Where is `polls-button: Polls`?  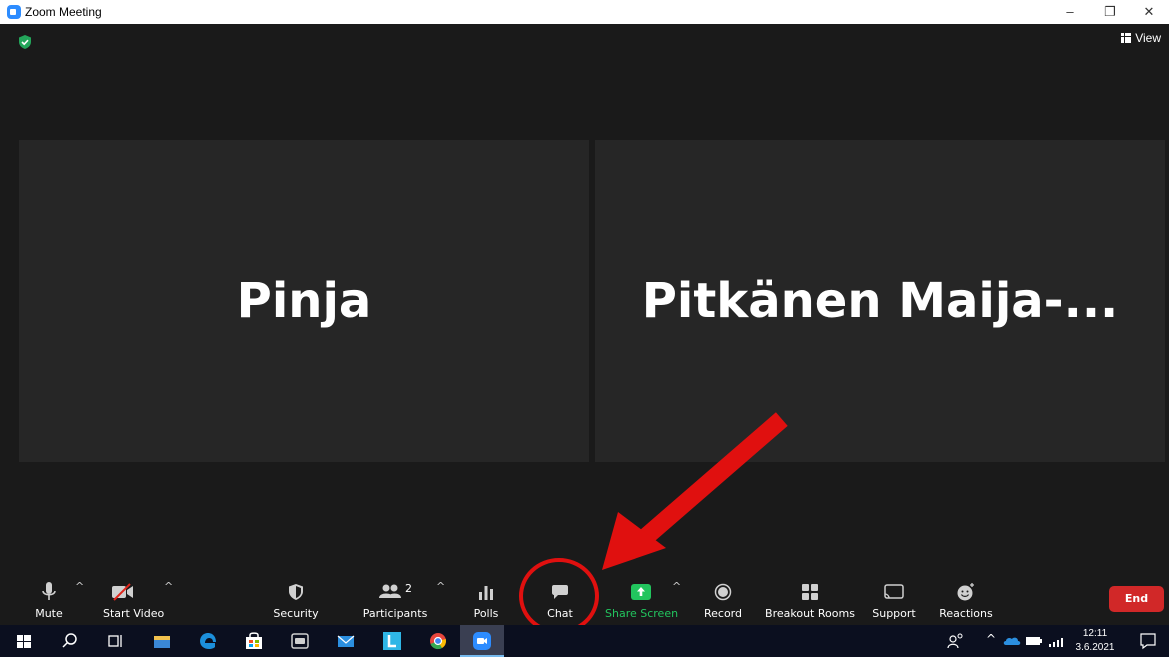
polls-button: Polls is located at coordinates (486, 600).